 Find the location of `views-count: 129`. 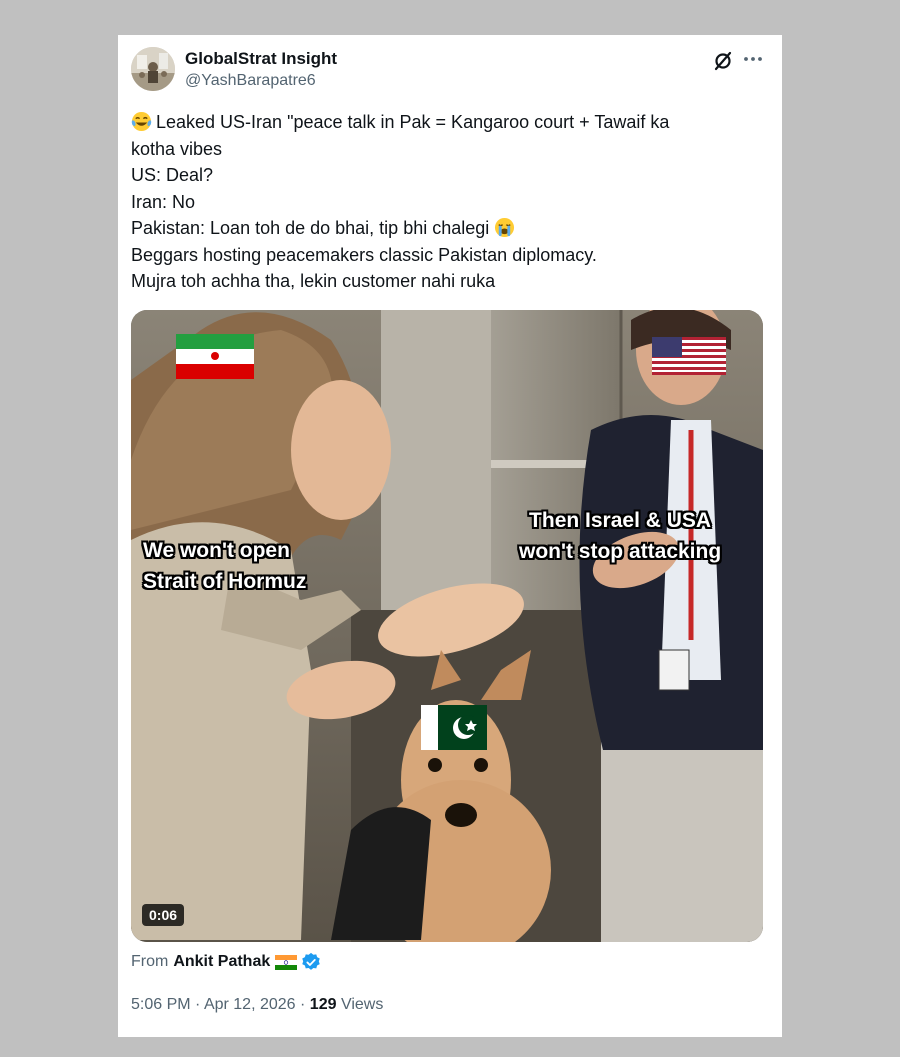

views-count: 129 is located at coordinates (323, 1004).